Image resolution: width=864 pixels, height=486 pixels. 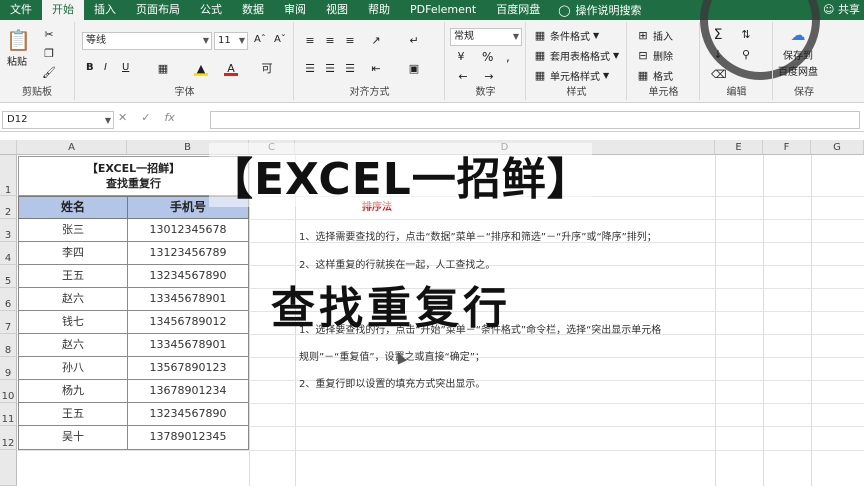 I want to click on name-cell: 张三, so click(x=73, y=230).